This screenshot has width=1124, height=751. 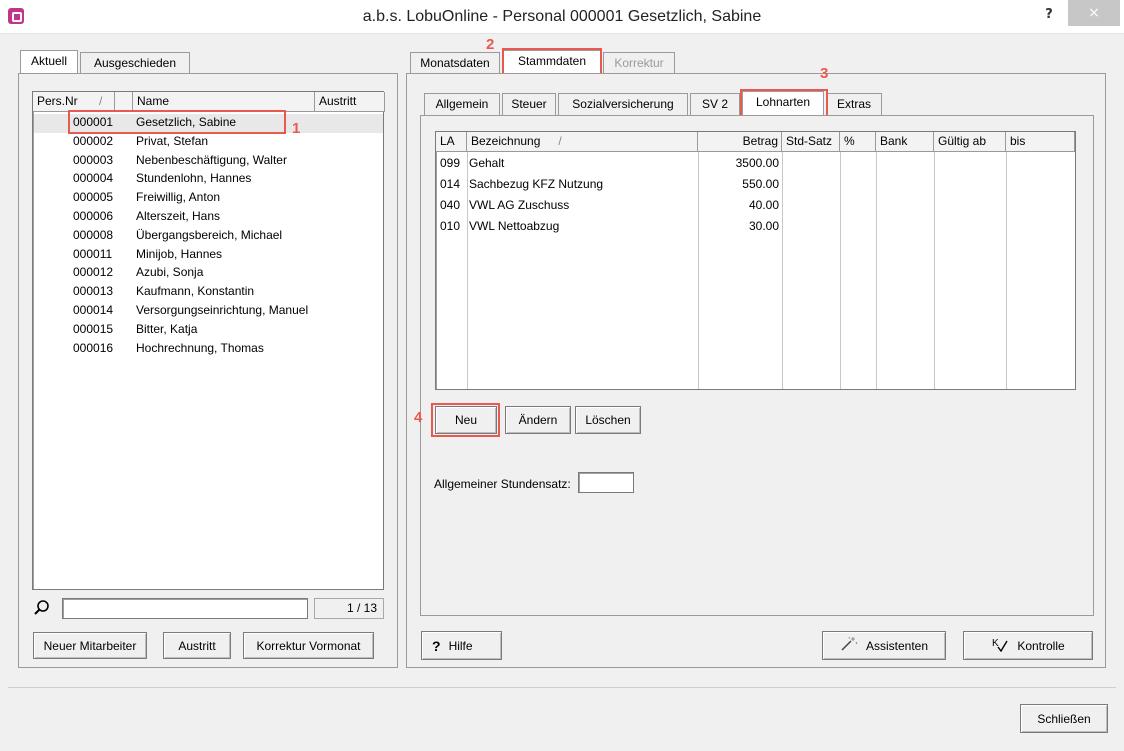 What do you see at coordinates (1094, 13) in the screenshot?
I see `close-window-button: ×` at bounding box center [1094, 13].